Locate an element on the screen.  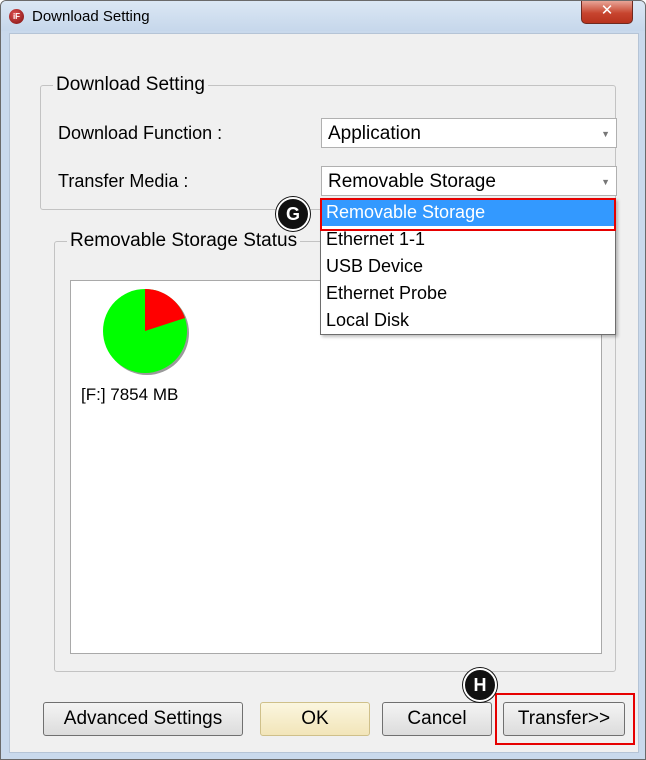
transfer-media-value: Removable Storage is located at coordinates (412, 181).